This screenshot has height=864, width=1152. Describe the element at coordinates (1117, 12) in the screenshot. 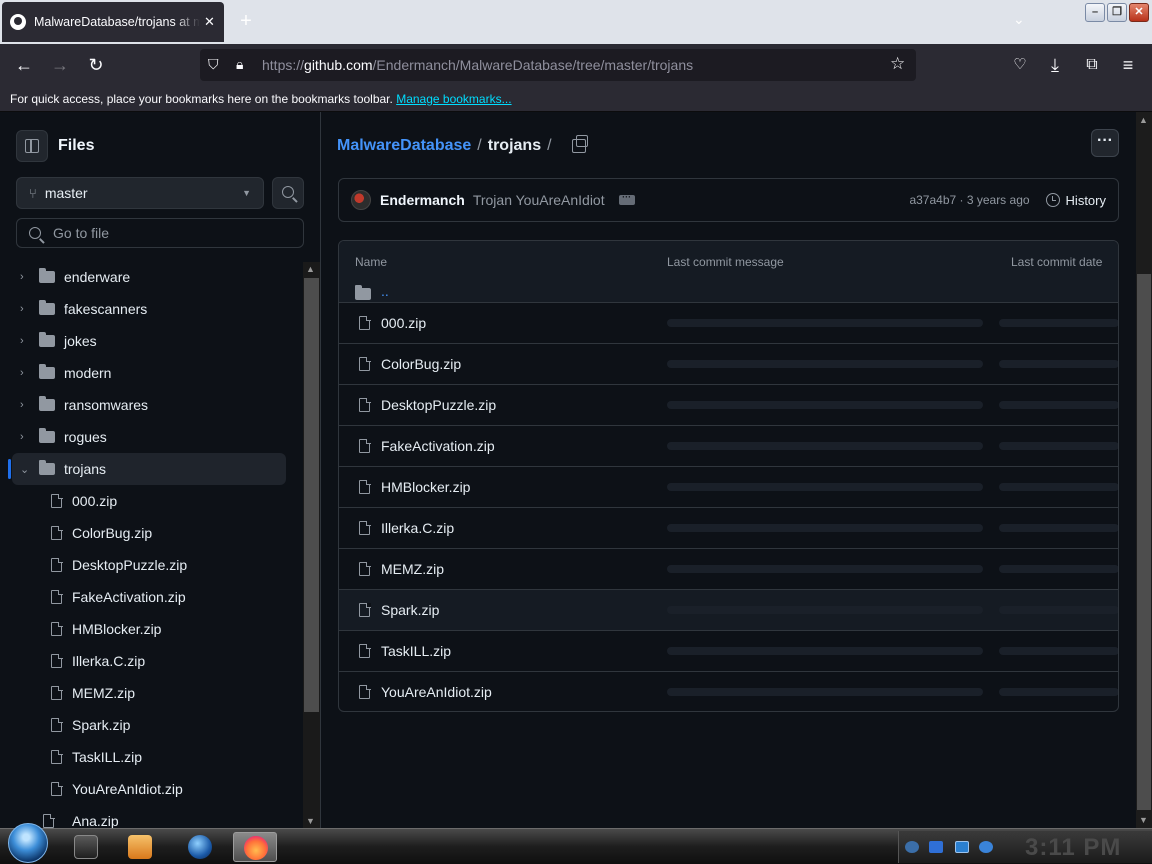

I see `restore-window-button: ❐` at that location.